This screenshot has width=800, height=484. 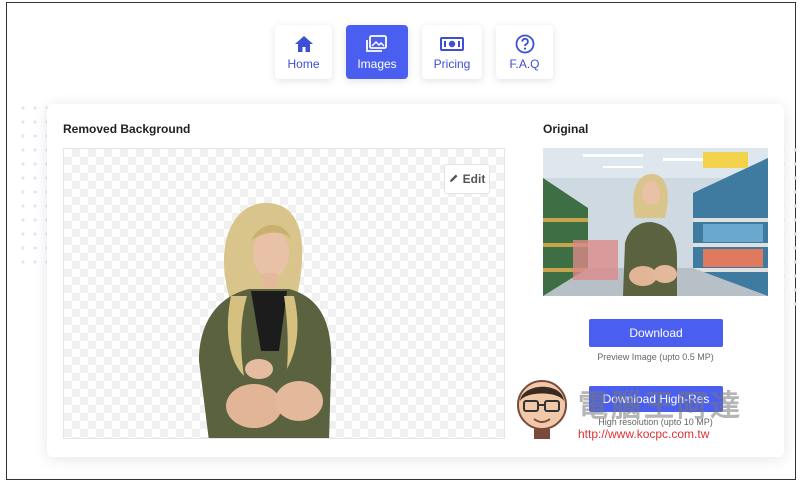 I want to click on removed-background-title: Removed Background, so click(x=127, y=129).